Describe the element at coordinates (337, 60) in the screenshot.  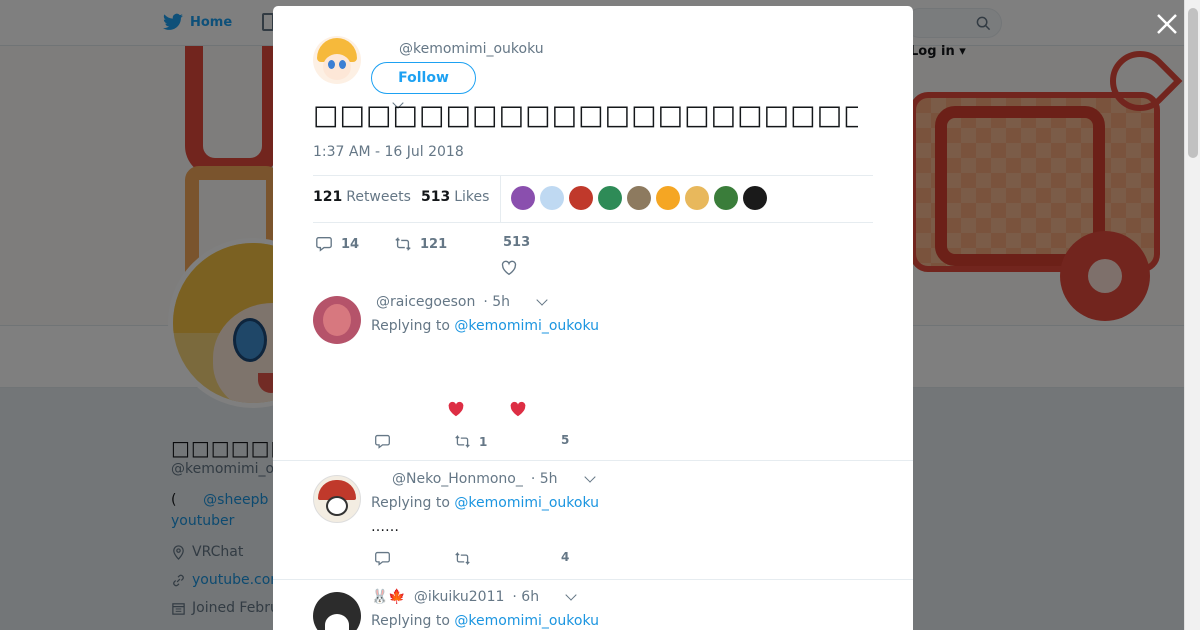
I see `author-avatar` at that location.